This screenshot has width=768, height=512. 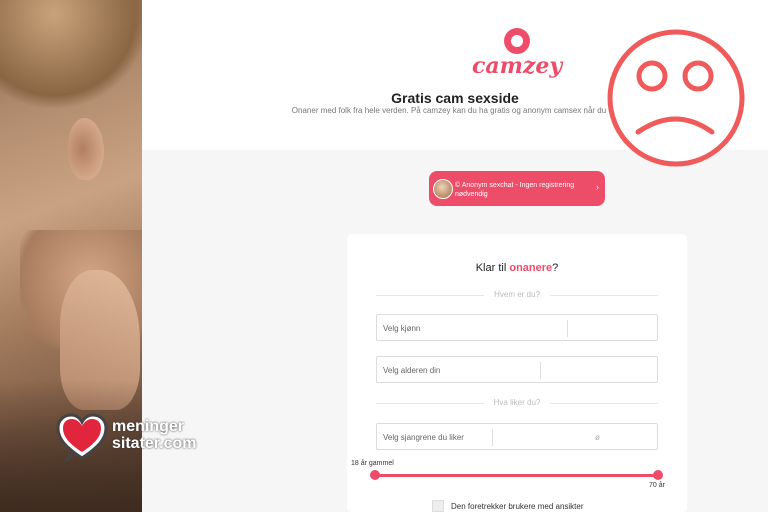 What do you see at coordinates (517, 475) in the screenshot?
I see `age-range-track` at bounding box center [517, 475].